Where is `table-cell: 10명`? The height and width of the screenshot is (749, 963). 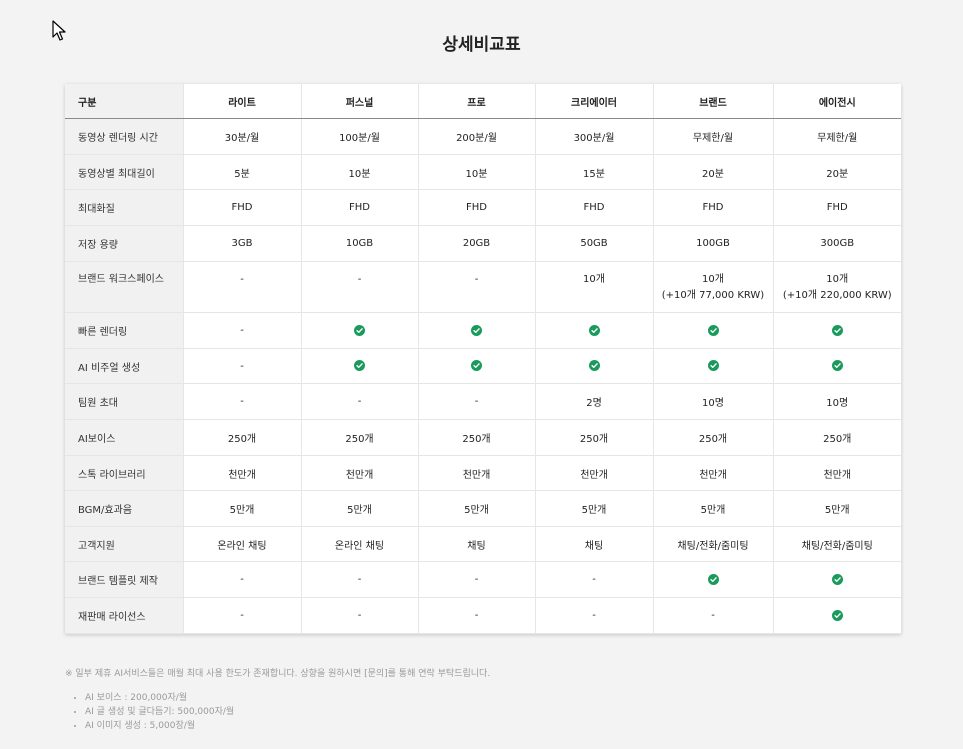 table-cell: 10명 is located at coordinates (713, 401).